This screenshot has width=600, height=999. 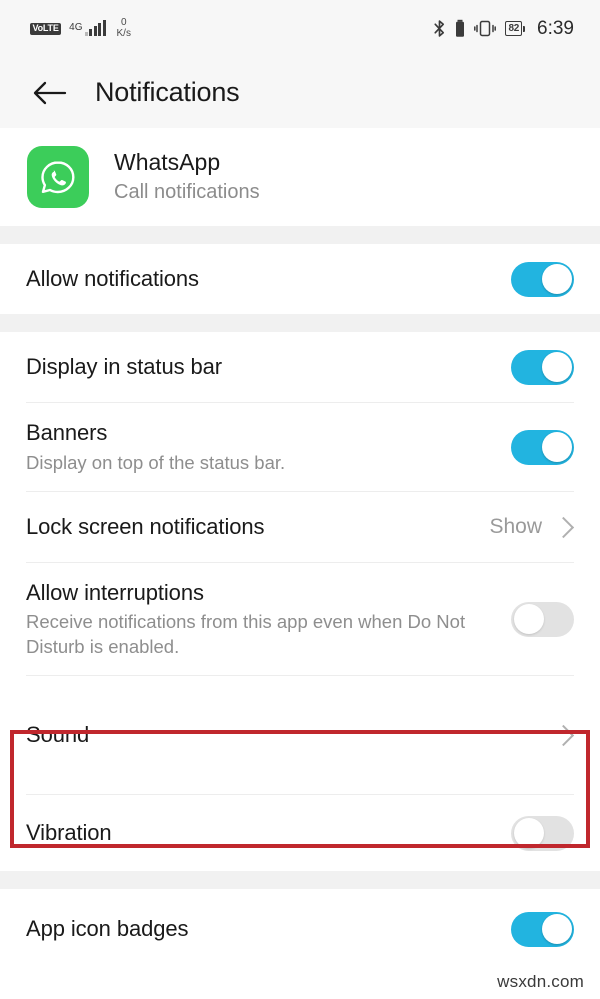 I want to click on section-app-icon-badges: App icon badges, so click(x=300, y=929).